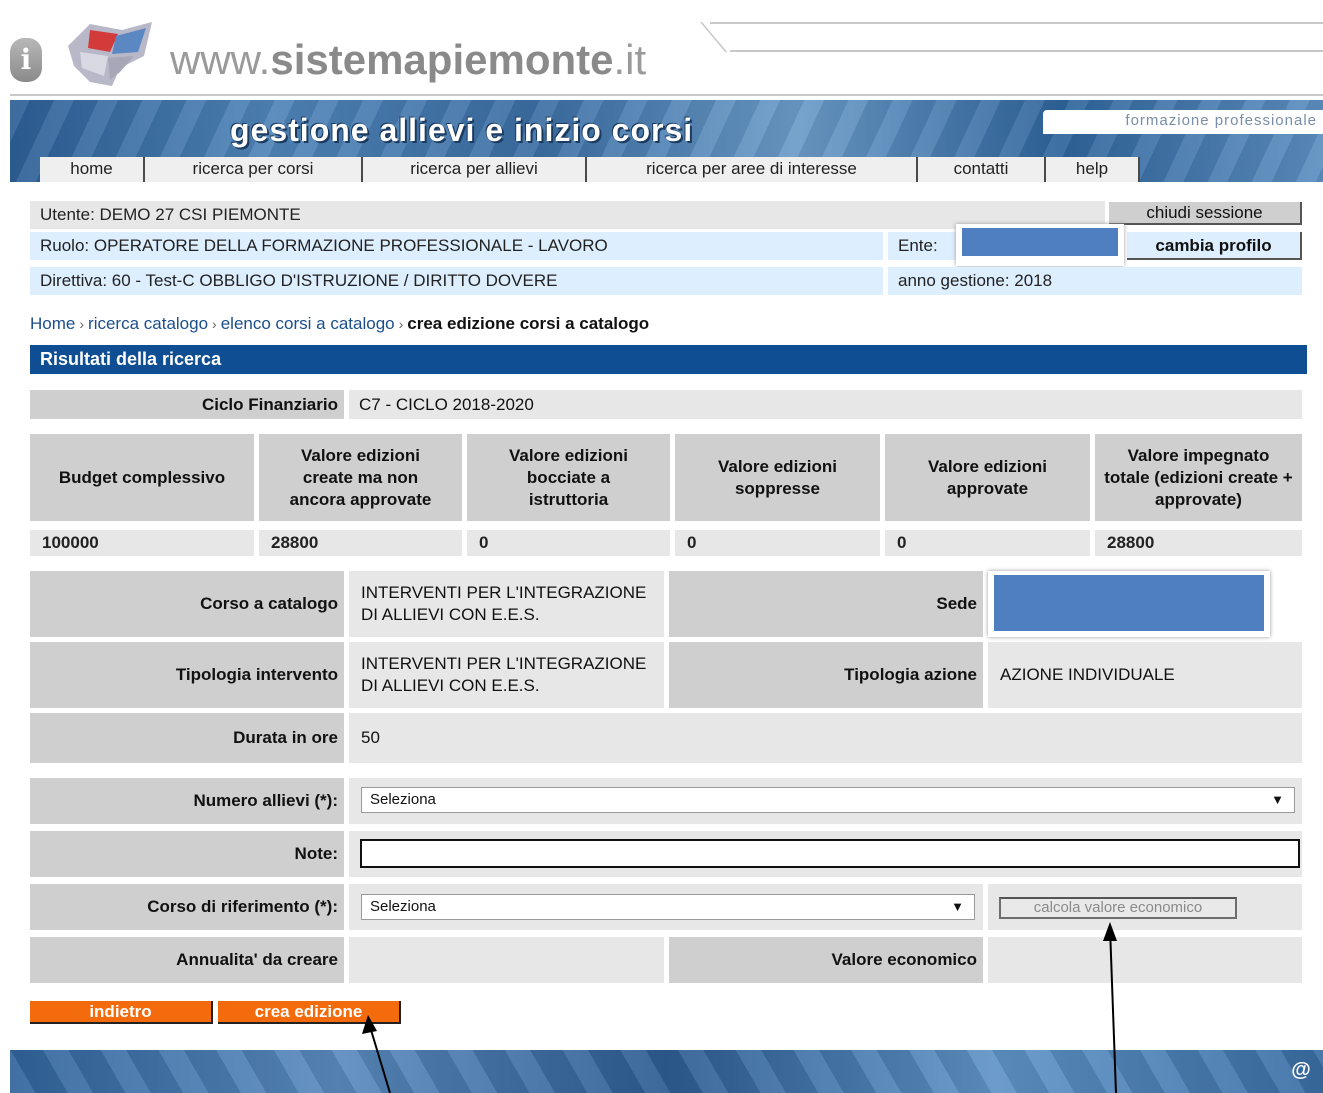 The image size is (1323, 1093). Describe the element at coordinates (777, 477) in the screenshot. I see `budget-header: Valore edizioni soppresse` at that location.